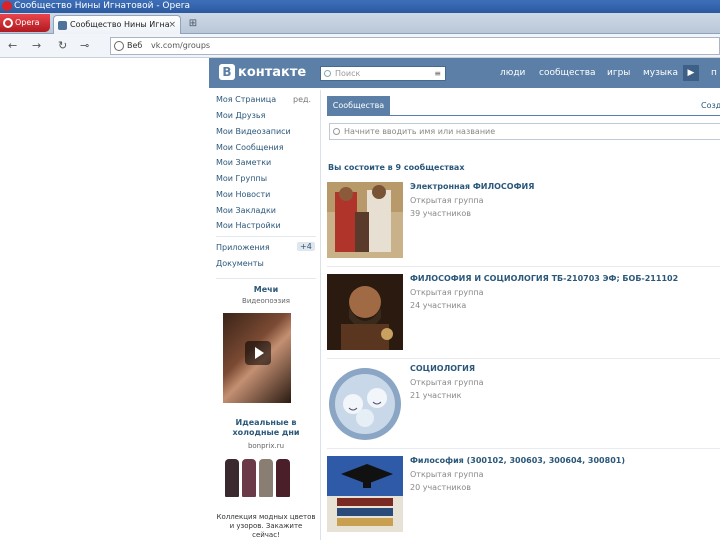 Image resolution: width=720 pixels, height=540 pixels. What do you see at coordinates (246, 99) in the screenshot?
I see `sidebar-item-my-page: Моя Страница` at bounding box center [246, 99].